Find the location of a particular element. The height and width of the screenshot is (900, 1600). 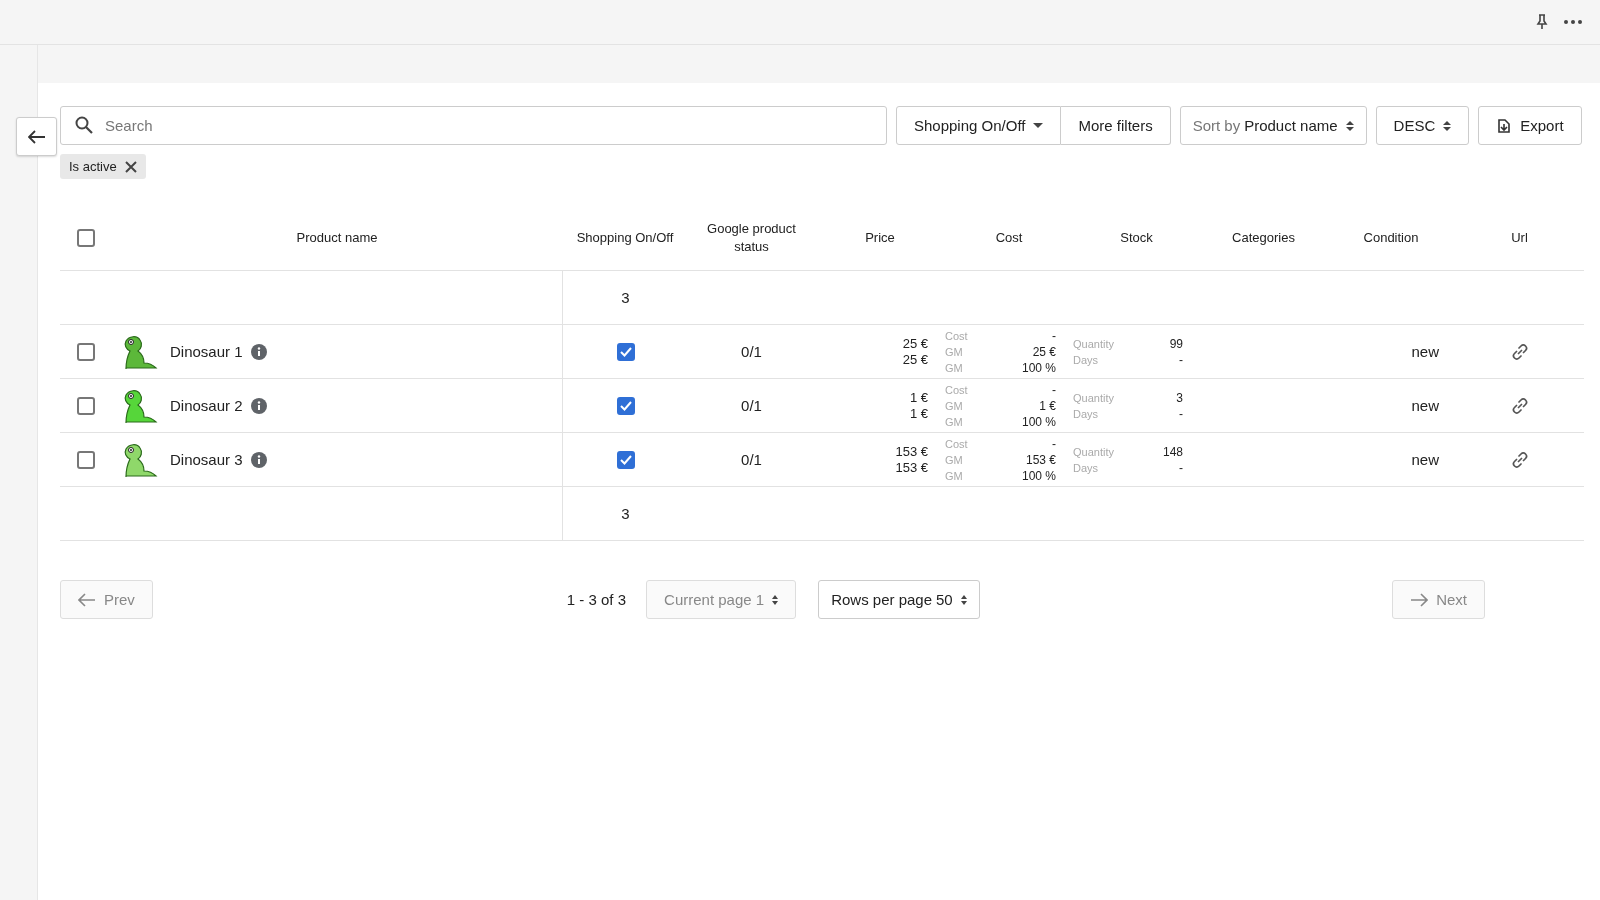

back-button is located at coordinates (36, 136).